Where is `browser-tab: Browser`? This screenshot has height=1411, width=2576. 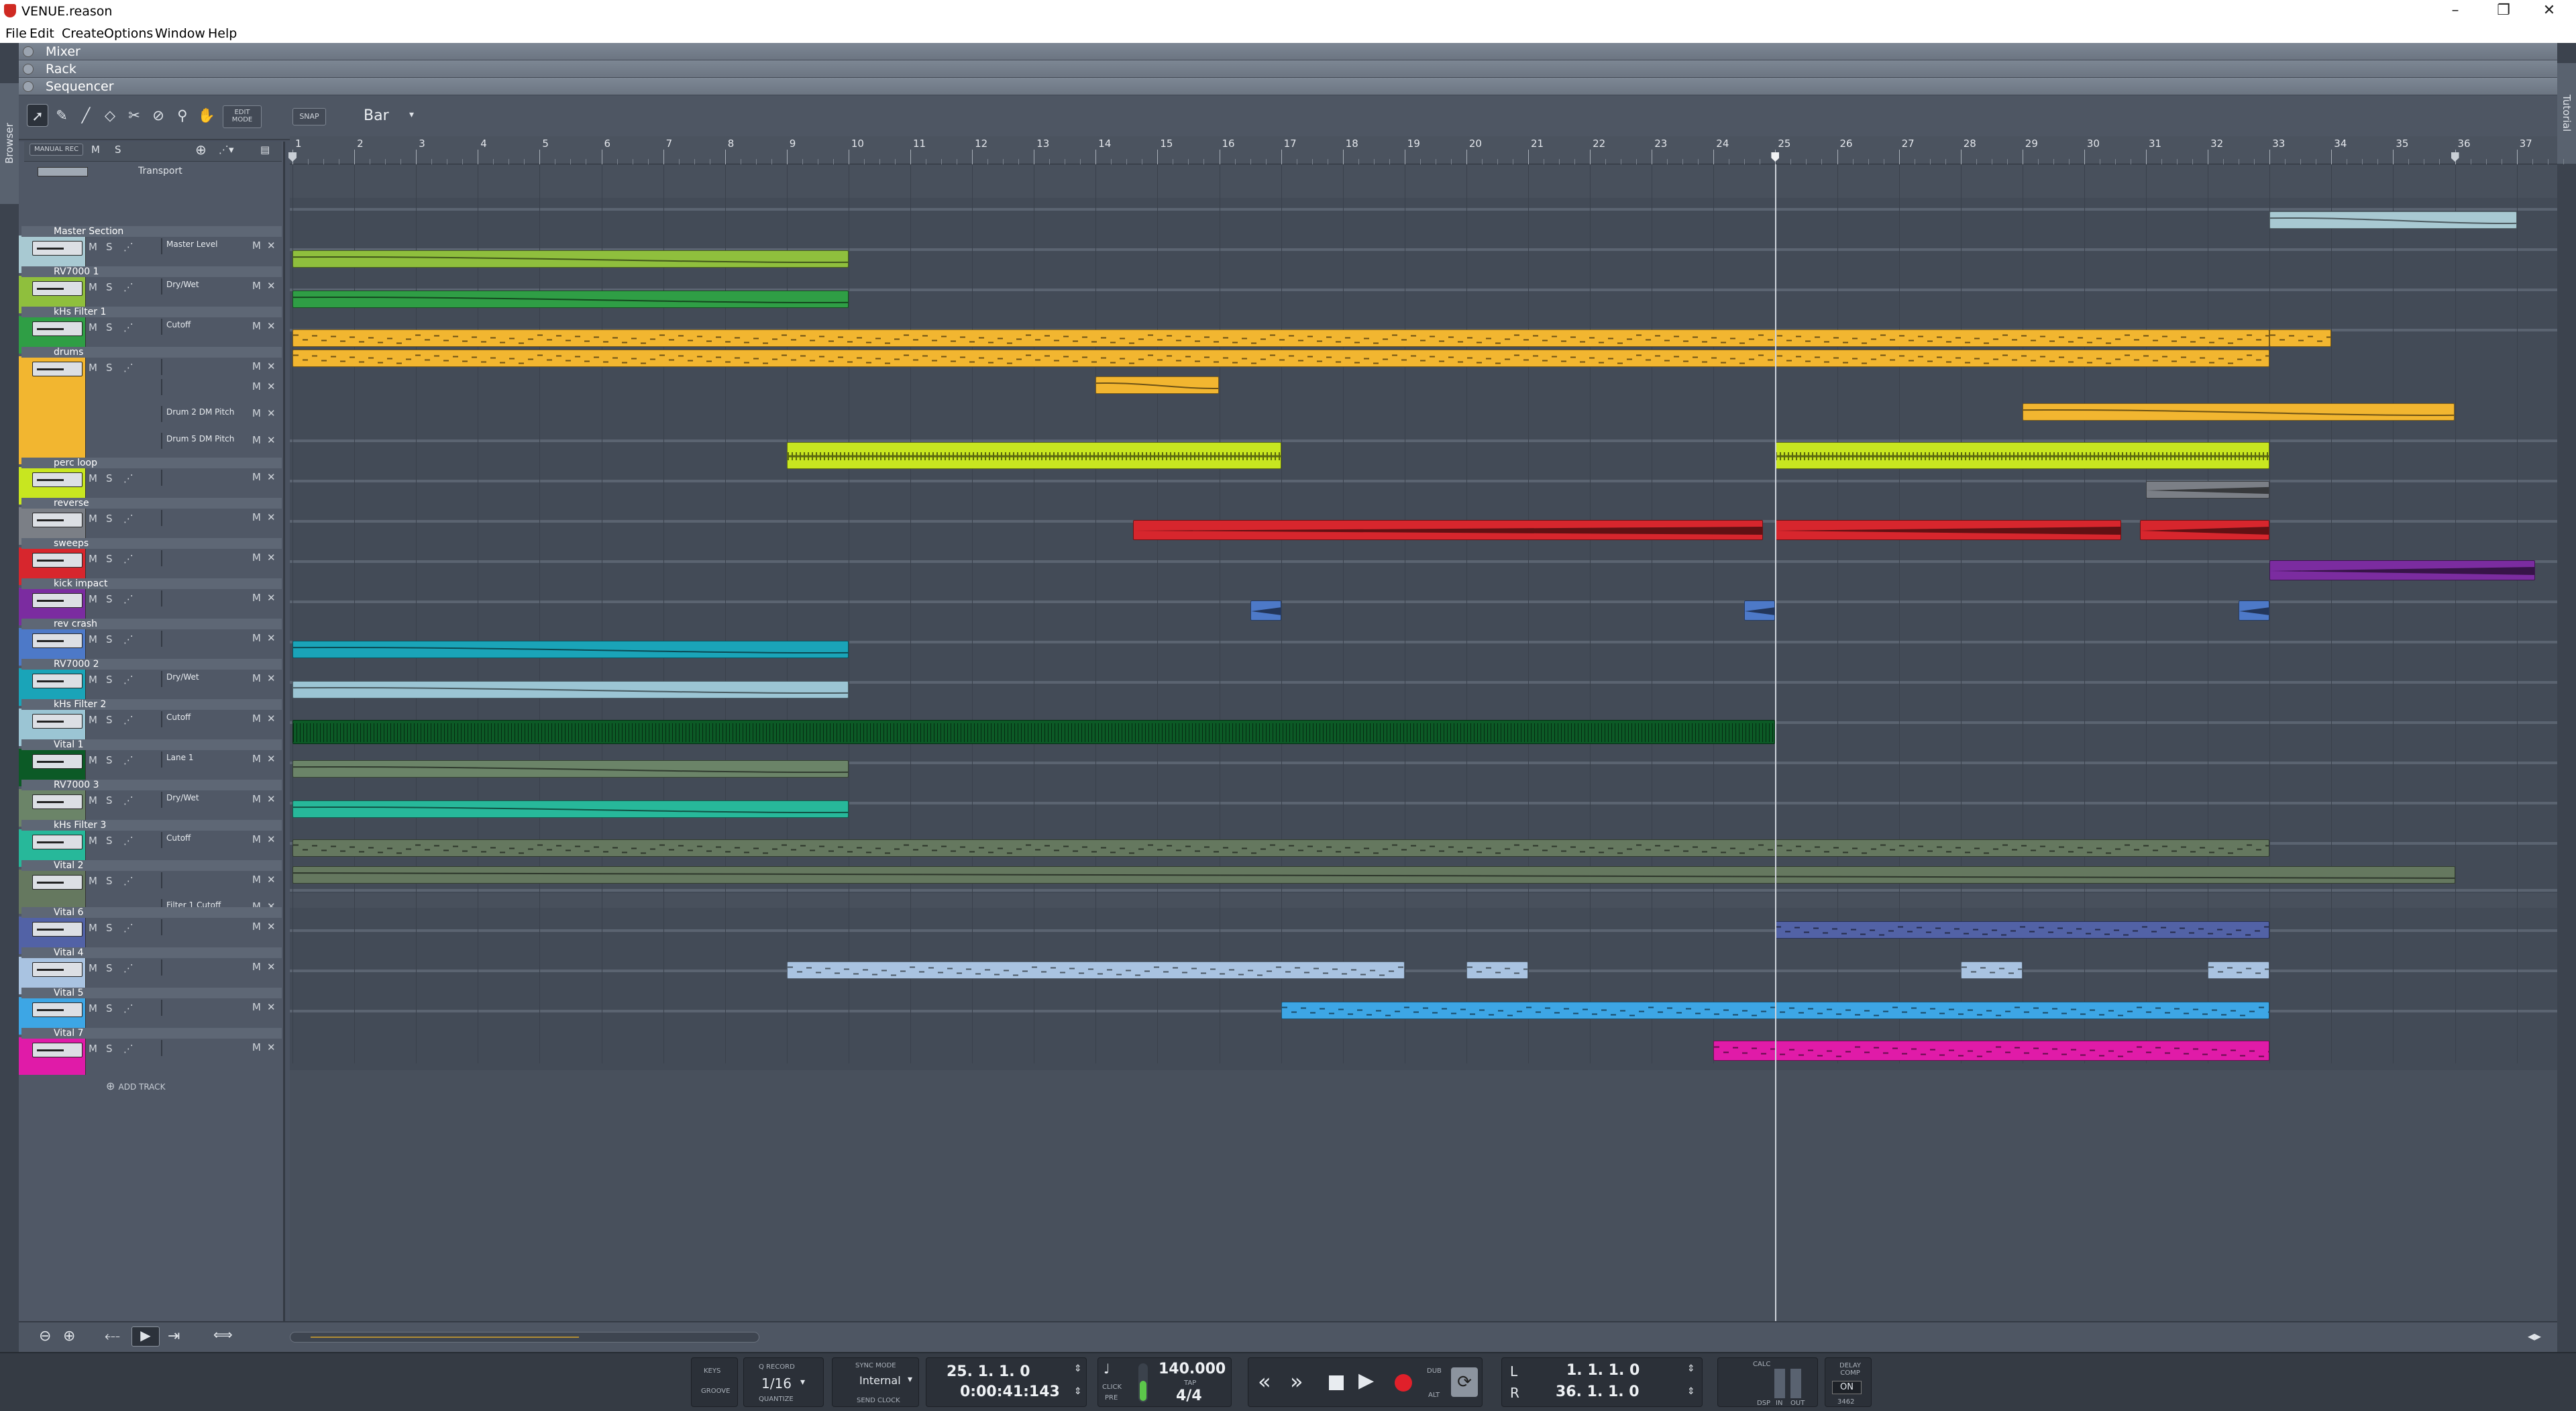
browser-tab: Browser is located at coordinates (9, 143).